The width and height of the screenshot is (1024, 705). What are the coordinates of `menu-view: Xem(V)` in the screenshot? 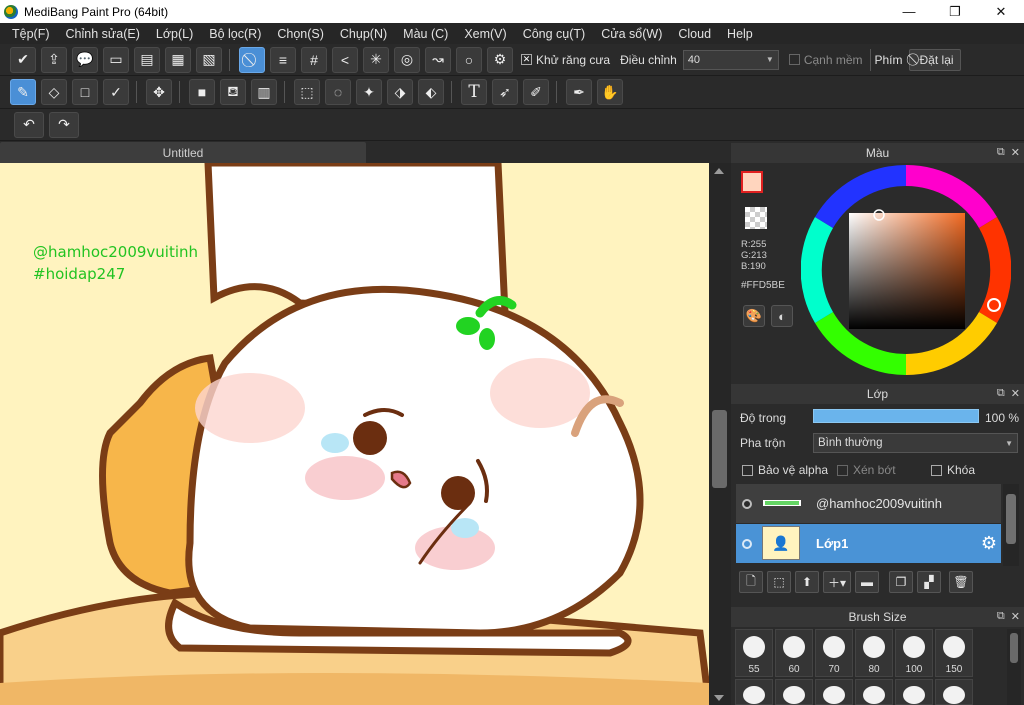 It's located at (485, 34).